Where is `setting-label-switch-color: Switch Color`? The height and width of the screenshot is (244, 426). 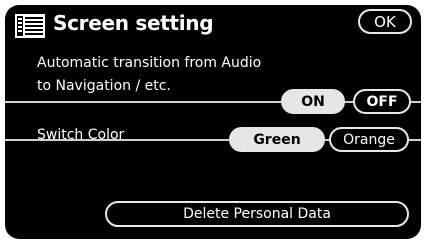 setting-label-switch-color: Switch Color is located at coordinates (81, 135).